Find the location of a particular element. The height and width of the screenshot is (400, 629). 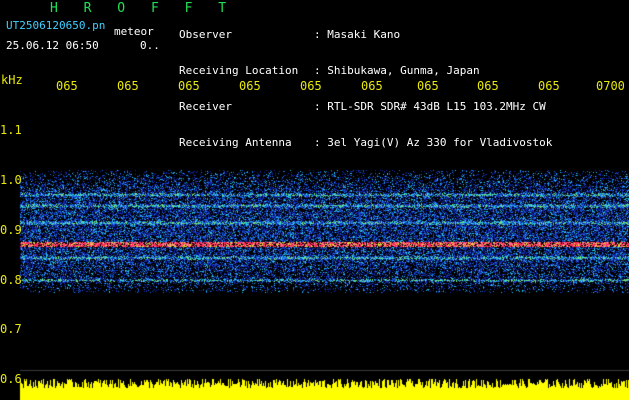

freq-tick: 0.8 is located at coordinates (11, 280).